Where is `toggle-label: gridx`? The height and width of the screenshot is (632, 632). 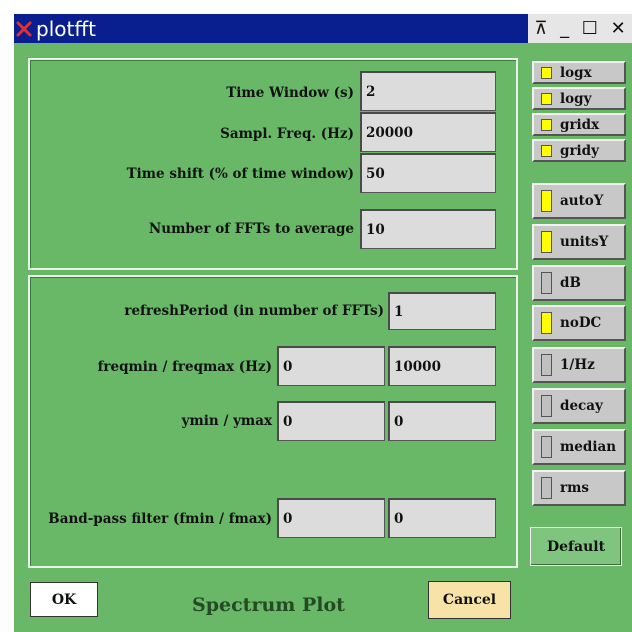 toggle-label: gridx is located at coordinates (580, 124).